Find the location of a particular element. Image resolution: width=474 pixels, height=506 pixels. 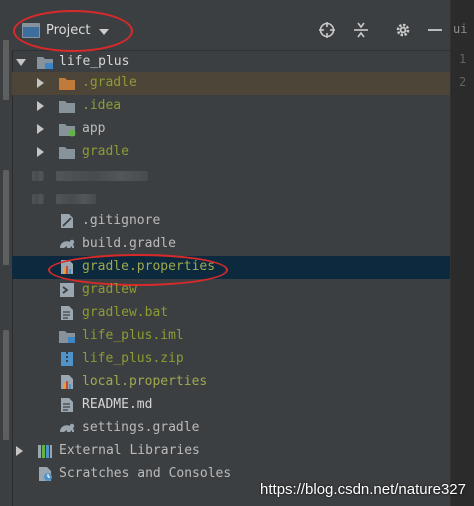

editor-gutter: ui 1 2 is located at coordinates (462, 253).